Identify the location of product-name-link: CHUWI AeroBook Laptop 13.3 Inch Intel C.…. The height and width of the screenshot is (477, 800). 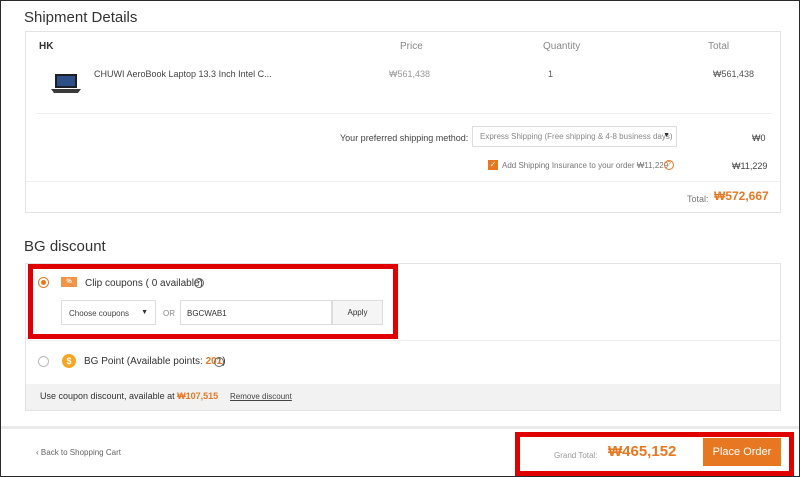
(183, 74).